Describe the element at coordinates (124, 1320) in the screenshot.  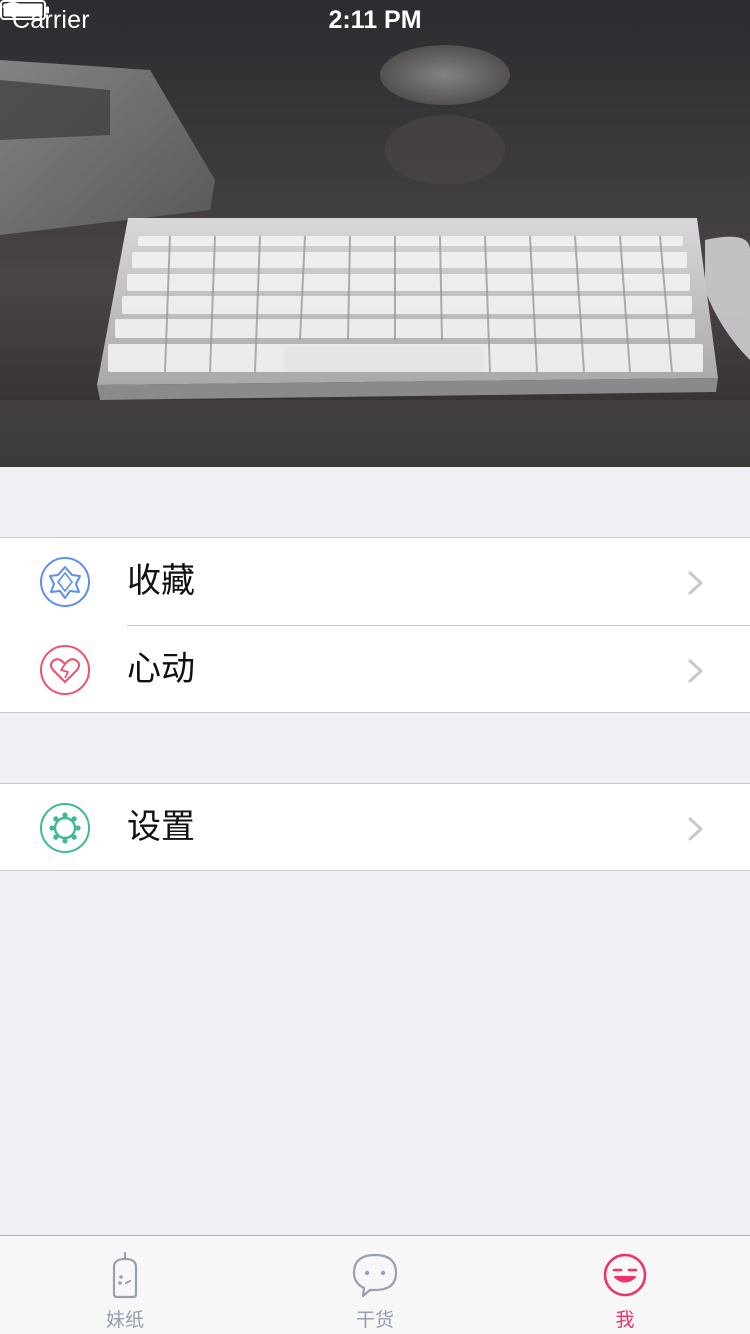
I see `tab-label: 妹纸` at that location.